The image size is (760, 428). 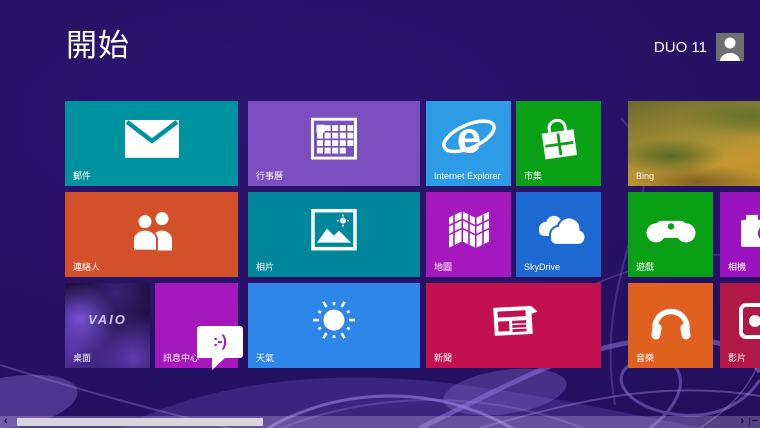 I want to click on people-icon, so click(x=152, y=231).